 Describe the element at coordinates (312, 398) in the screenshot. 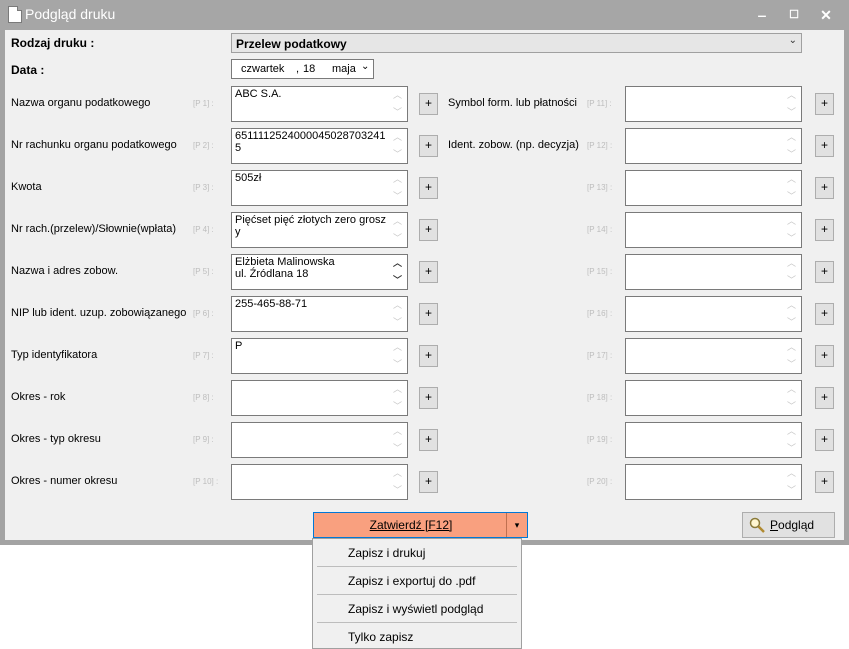

I see `field-value-p8` at that location.